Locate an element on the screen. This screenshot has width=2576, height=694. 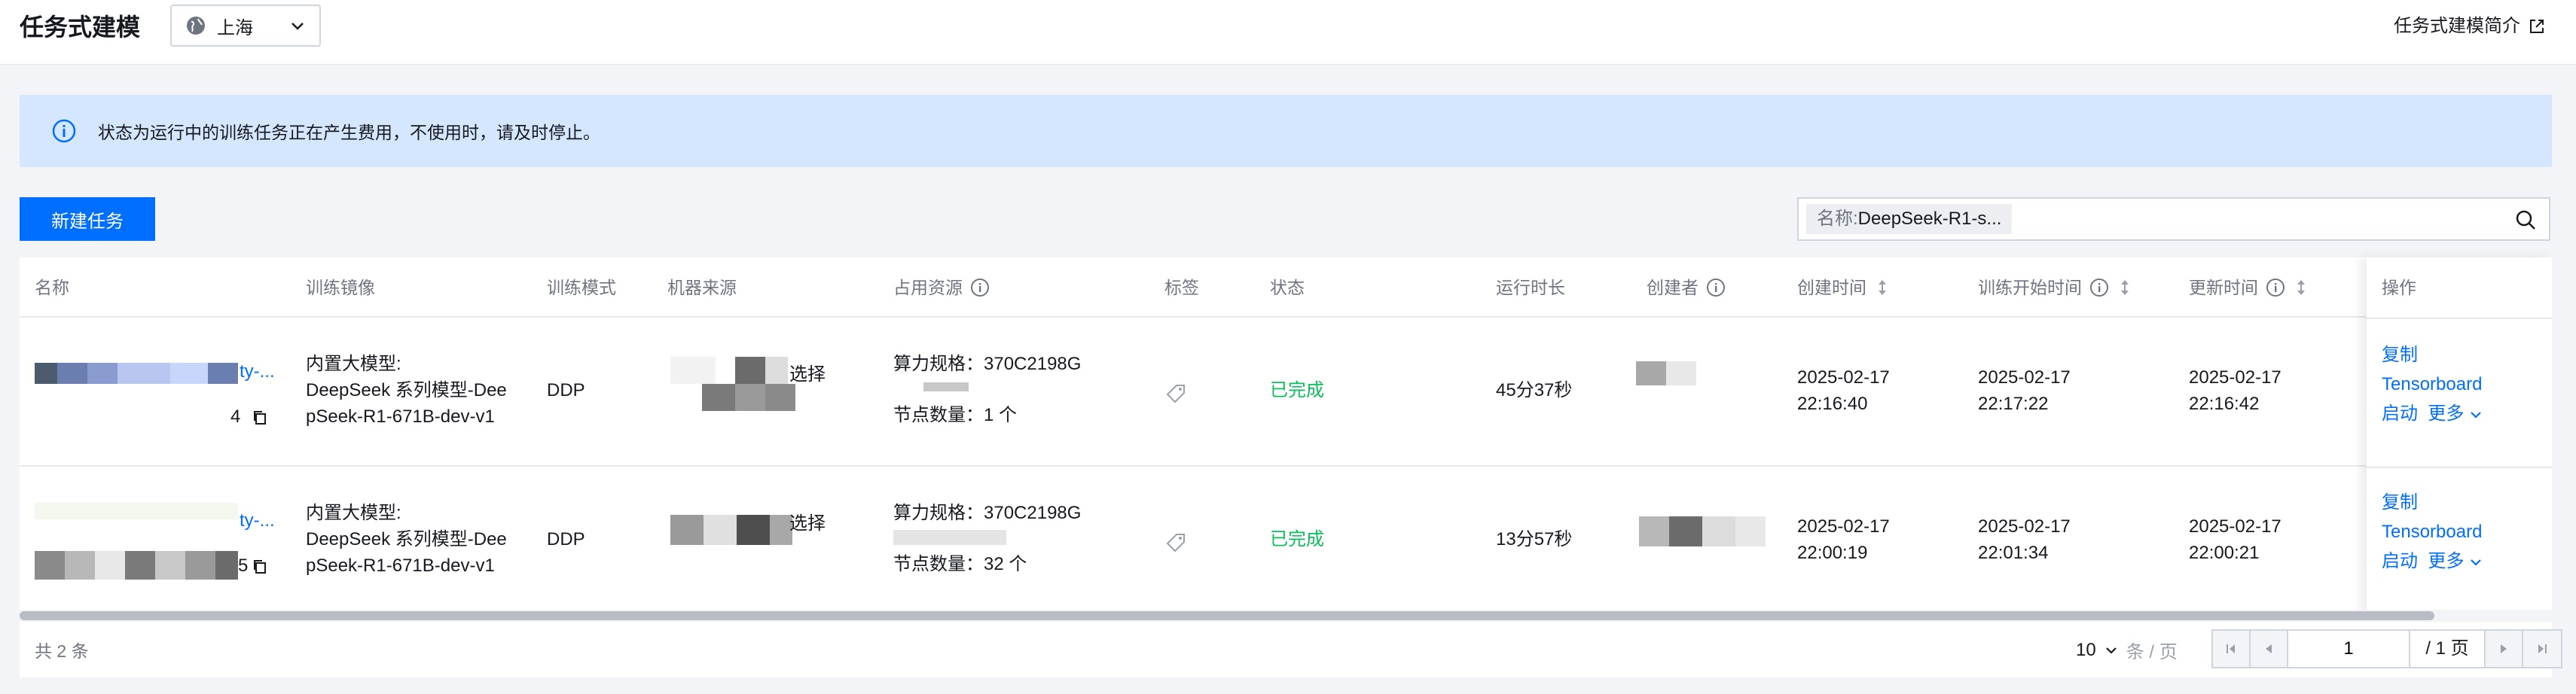
prev-page-icon is located at coordinates (2269, 648).